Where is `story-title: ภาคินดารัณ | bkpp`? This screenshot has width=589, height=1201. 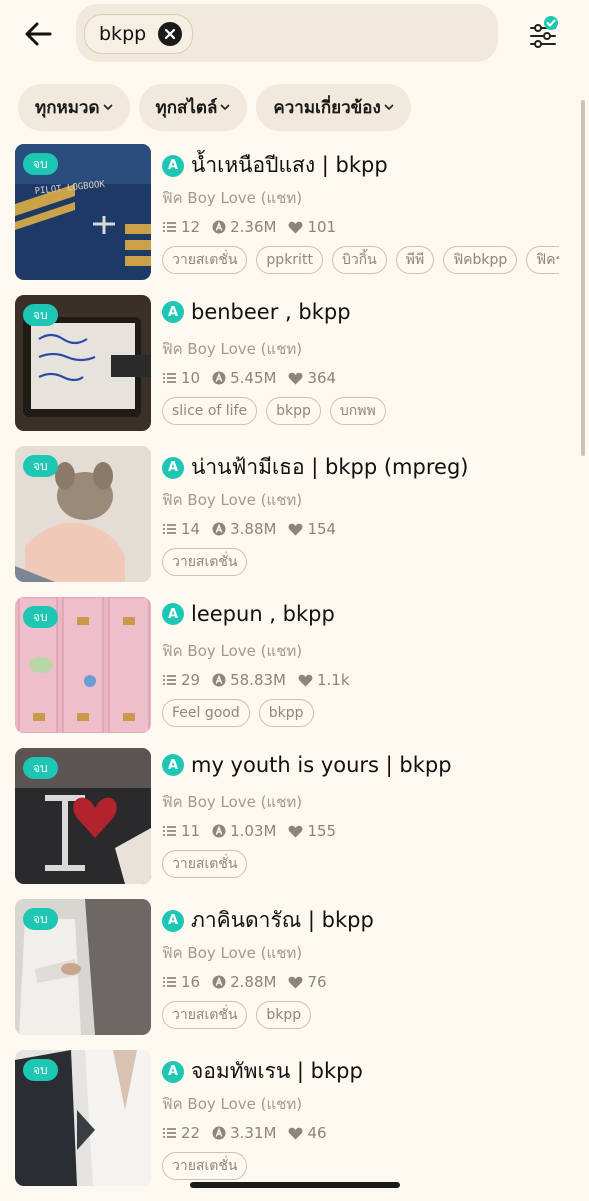 story-title: ภาคินดารัณ | bkpp is located at coordinates (282, 920).